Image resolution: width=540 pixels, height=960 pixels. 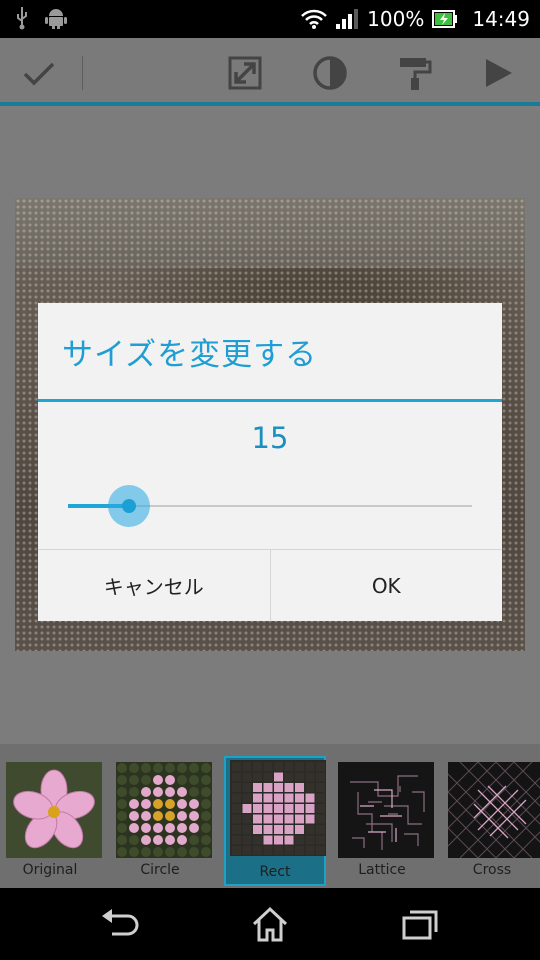 I want to click on filter-lattice-thumbnail, so click(x=386, y=810).